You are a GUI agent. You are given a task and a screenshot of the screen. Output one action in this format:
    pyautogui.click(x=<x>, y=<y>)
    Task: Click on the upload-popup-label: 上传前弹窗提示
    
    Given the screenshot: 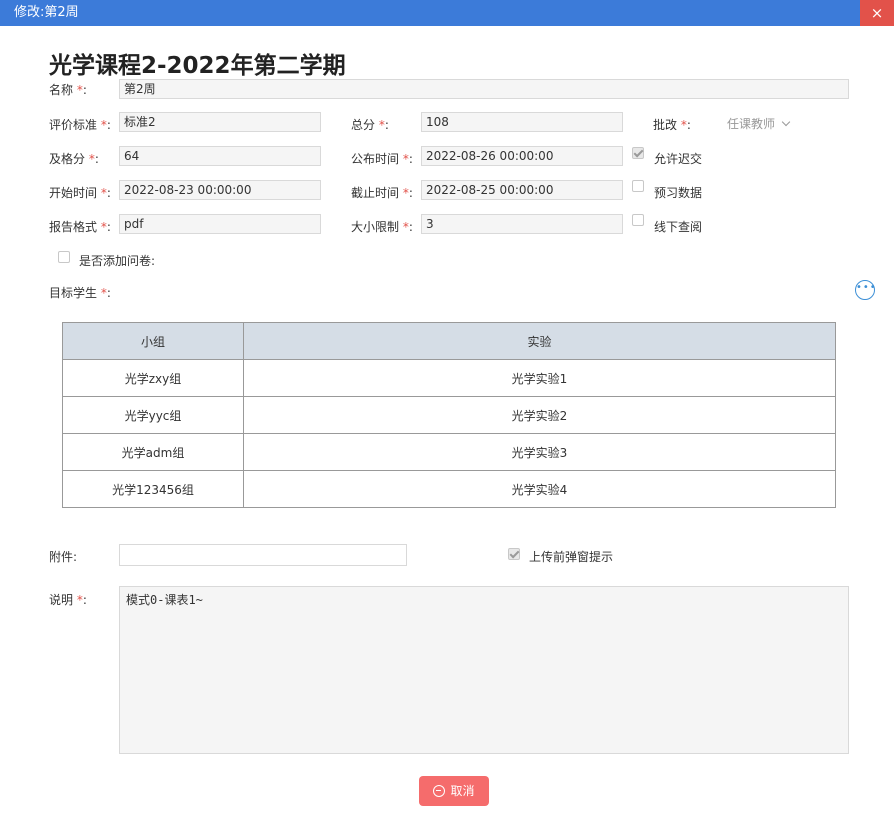 What is the action you would take?
    pyautogui.click(x=571, y=557)
    